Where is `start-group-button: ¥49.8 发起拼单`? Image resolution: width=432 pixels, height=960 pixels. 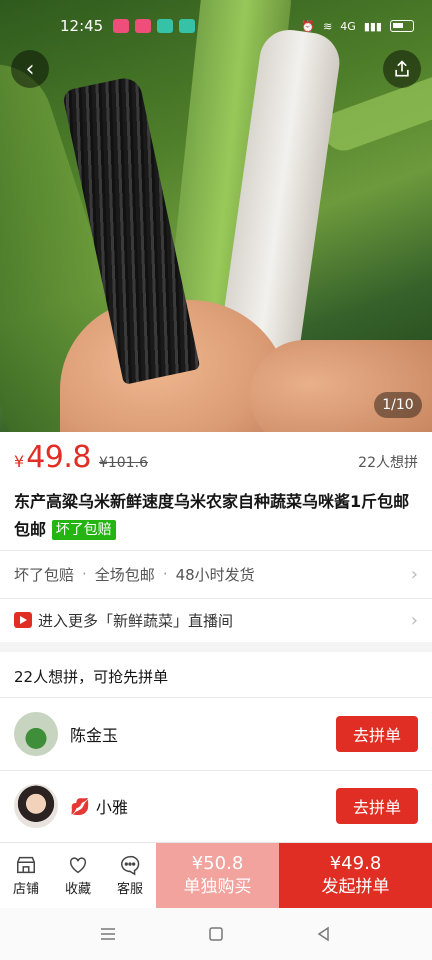 start-group-button: ¥49.8 发起拼单 is located at coordinates (355, 875).